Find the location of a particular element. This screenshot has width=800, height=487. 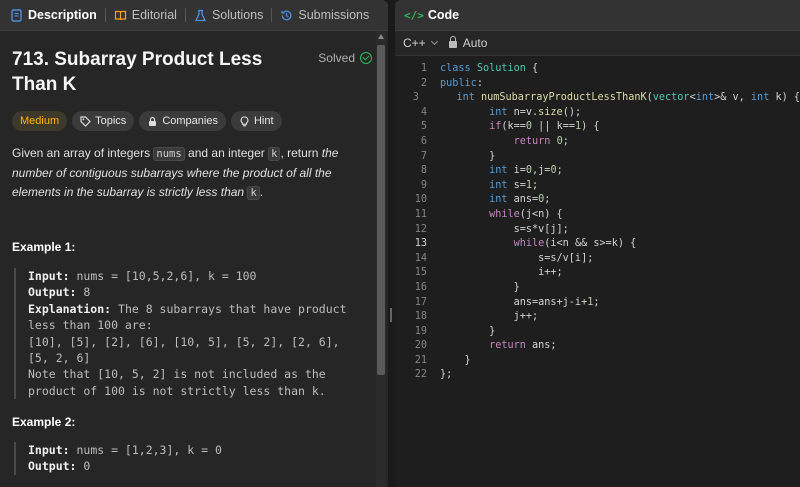

panel-resize-handle is located at coordinates (391, 243).